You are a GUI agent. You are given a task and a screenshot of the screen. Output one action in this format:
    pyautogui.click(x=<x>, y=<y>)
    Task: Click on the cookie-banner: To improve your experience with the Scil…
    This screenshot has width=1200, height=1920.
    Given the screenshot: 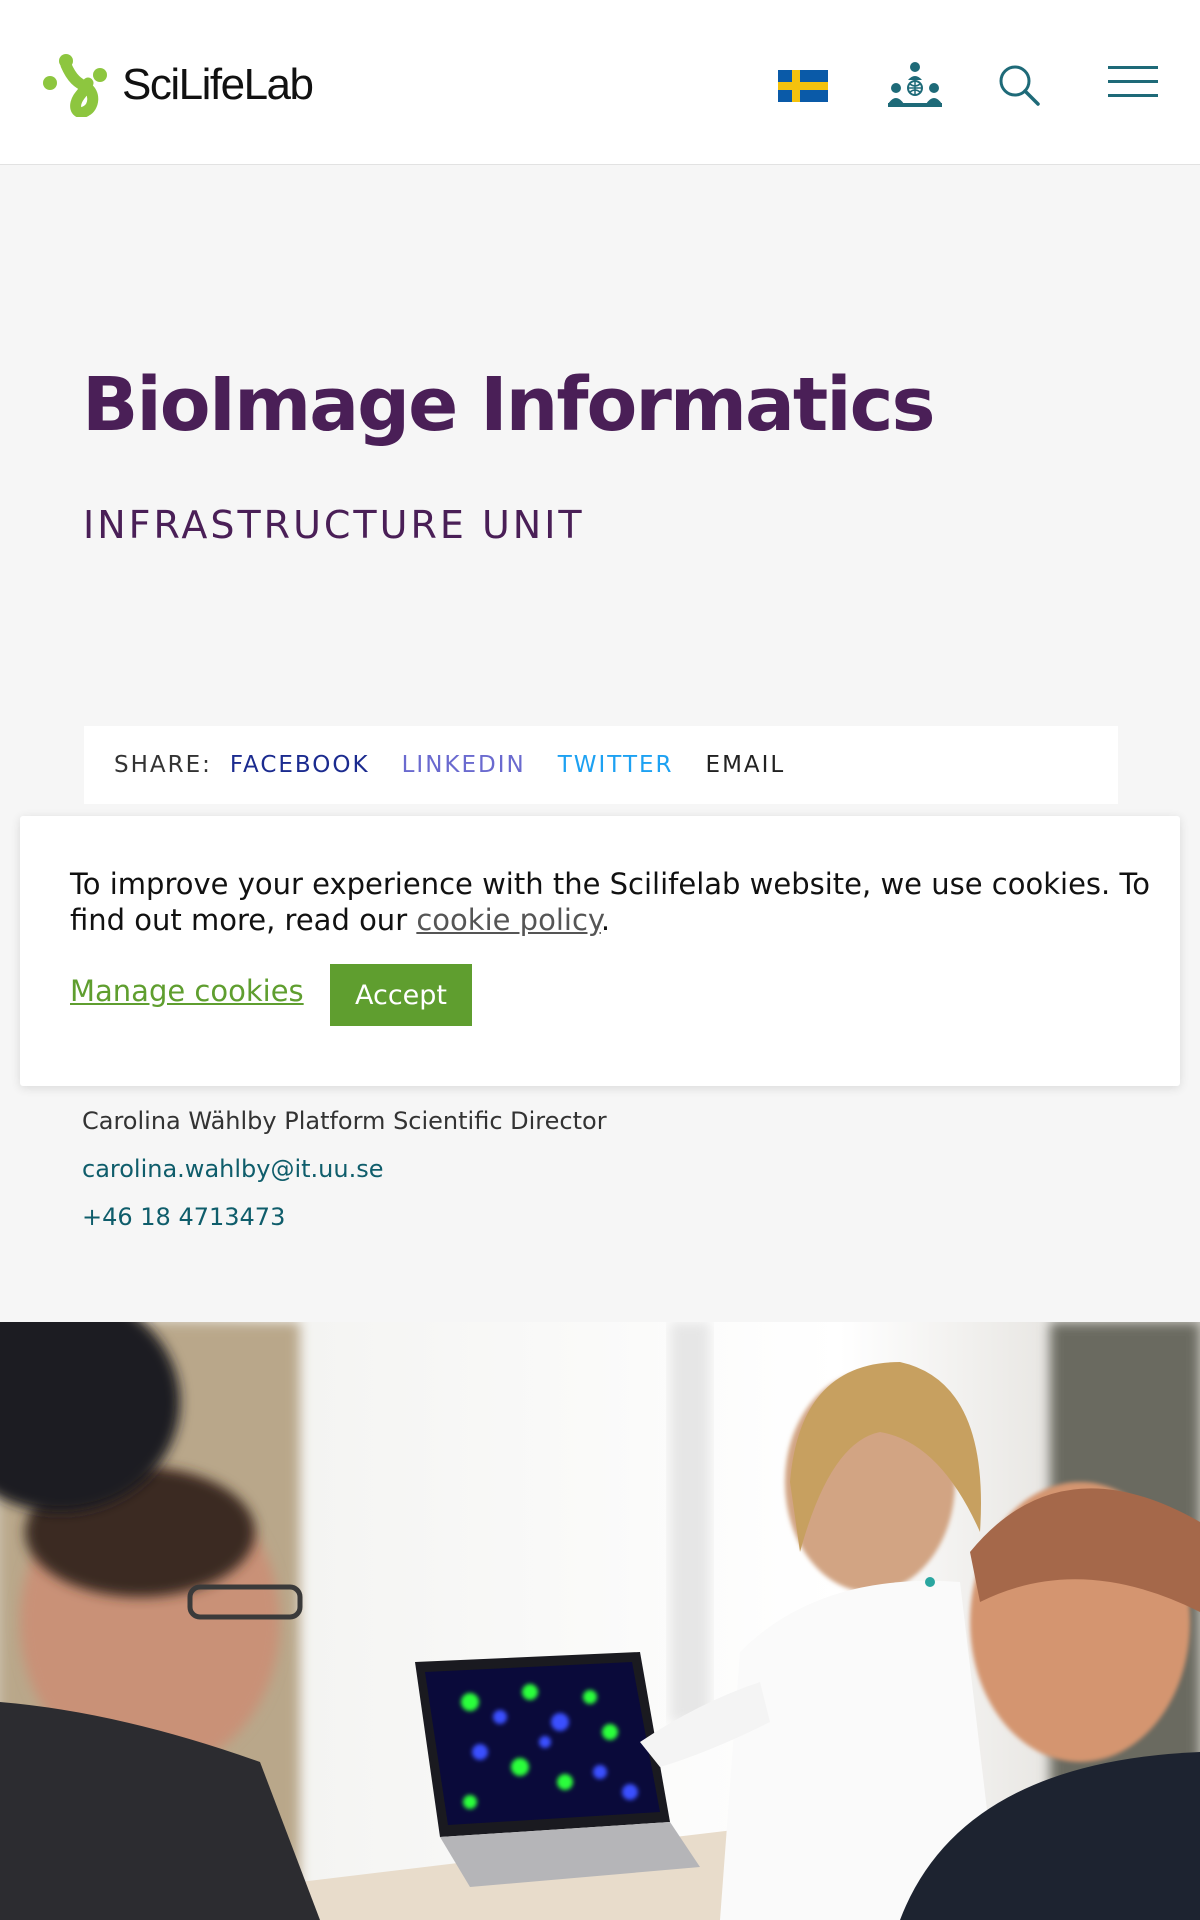 What is the action you would take?
    pyautogui.click(x=600, y=951)
    